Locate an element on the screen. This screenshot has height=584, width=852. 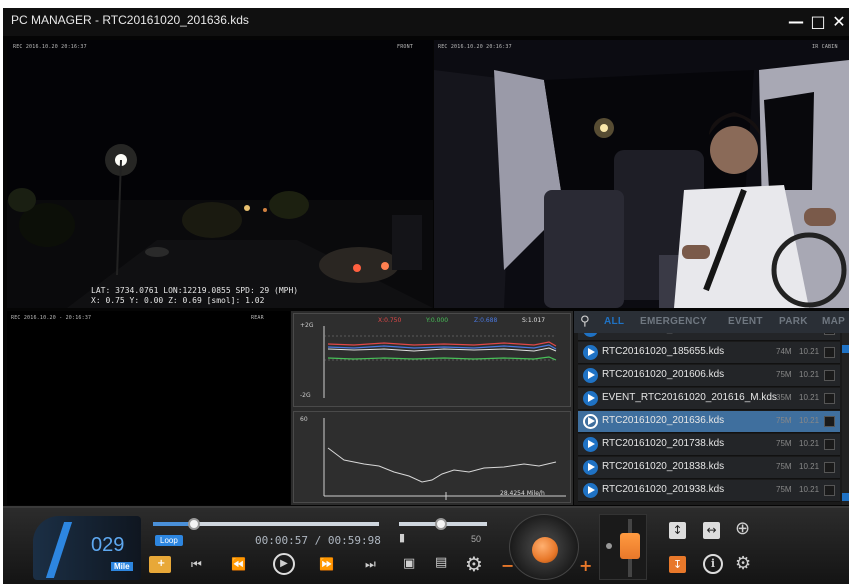
loop-badge: Loop is located at coordinates (169, 540).